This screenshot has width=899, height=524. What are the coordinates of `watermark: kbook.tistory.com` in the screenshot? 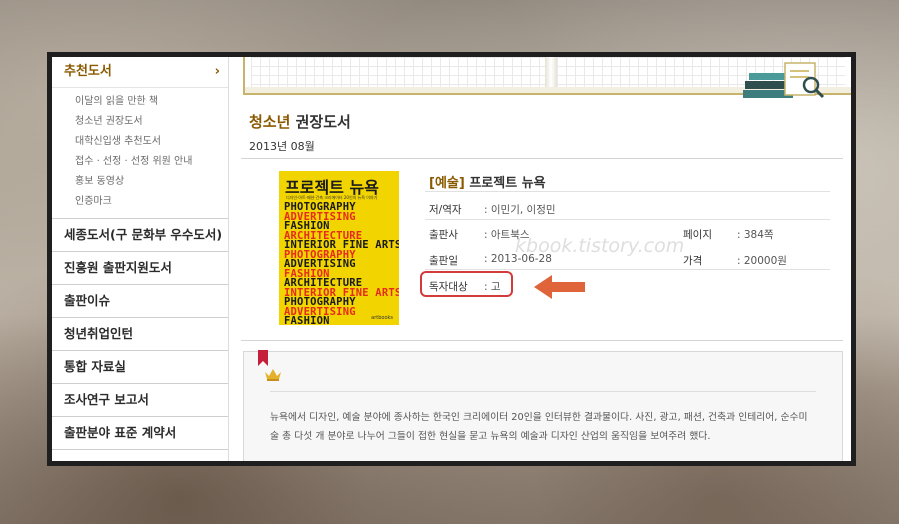 It's located at (600, 246).